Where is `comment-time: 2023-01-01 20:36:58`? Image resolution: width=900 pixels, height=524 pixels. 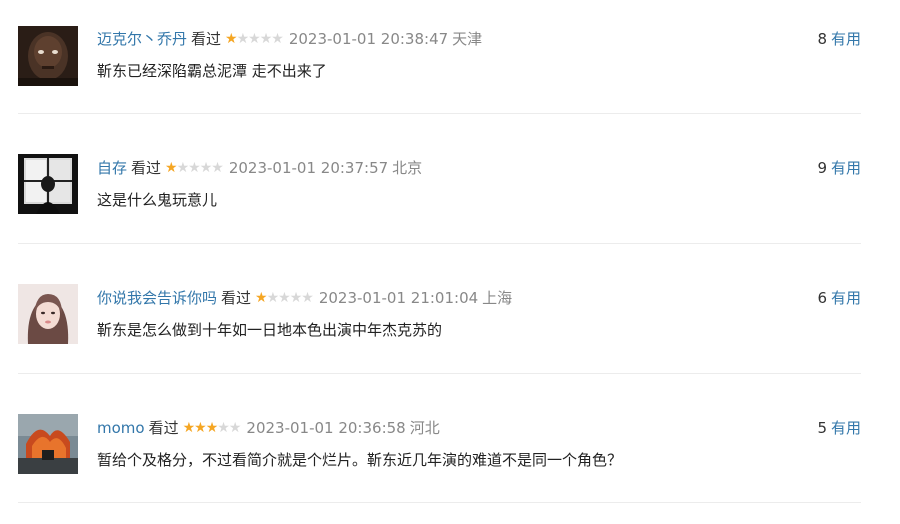 comment-time: 2023-01-01 20:36:58 is located at coordinates (326, 428).